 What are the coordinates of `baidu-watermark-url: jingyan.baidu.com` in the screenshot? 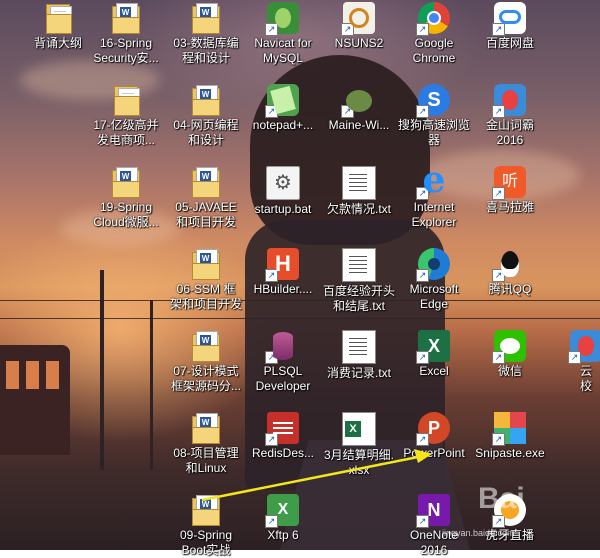 It's located at (478, 533).